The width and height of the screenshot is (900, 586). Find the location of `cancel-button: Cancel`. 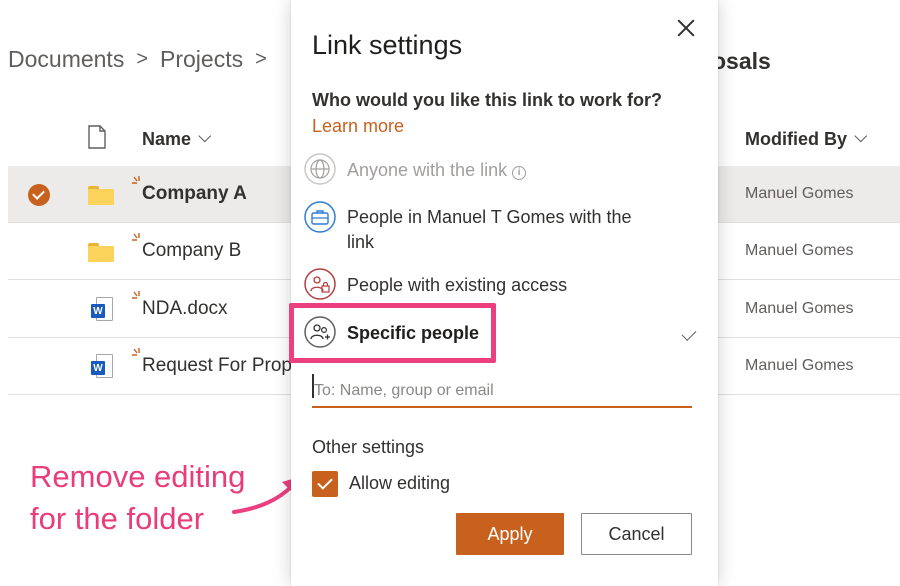

cancel-button: Cancel is located at coordinates (636, 534).